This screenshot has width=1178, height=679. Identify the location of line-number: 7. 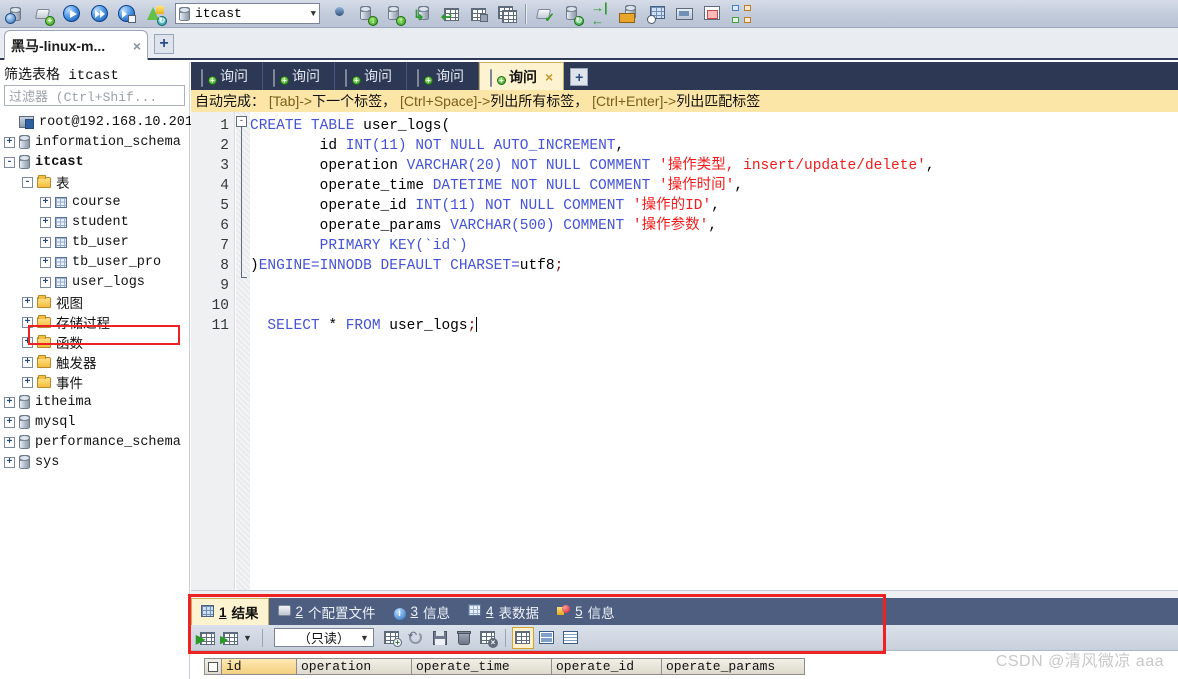
(224, 246).